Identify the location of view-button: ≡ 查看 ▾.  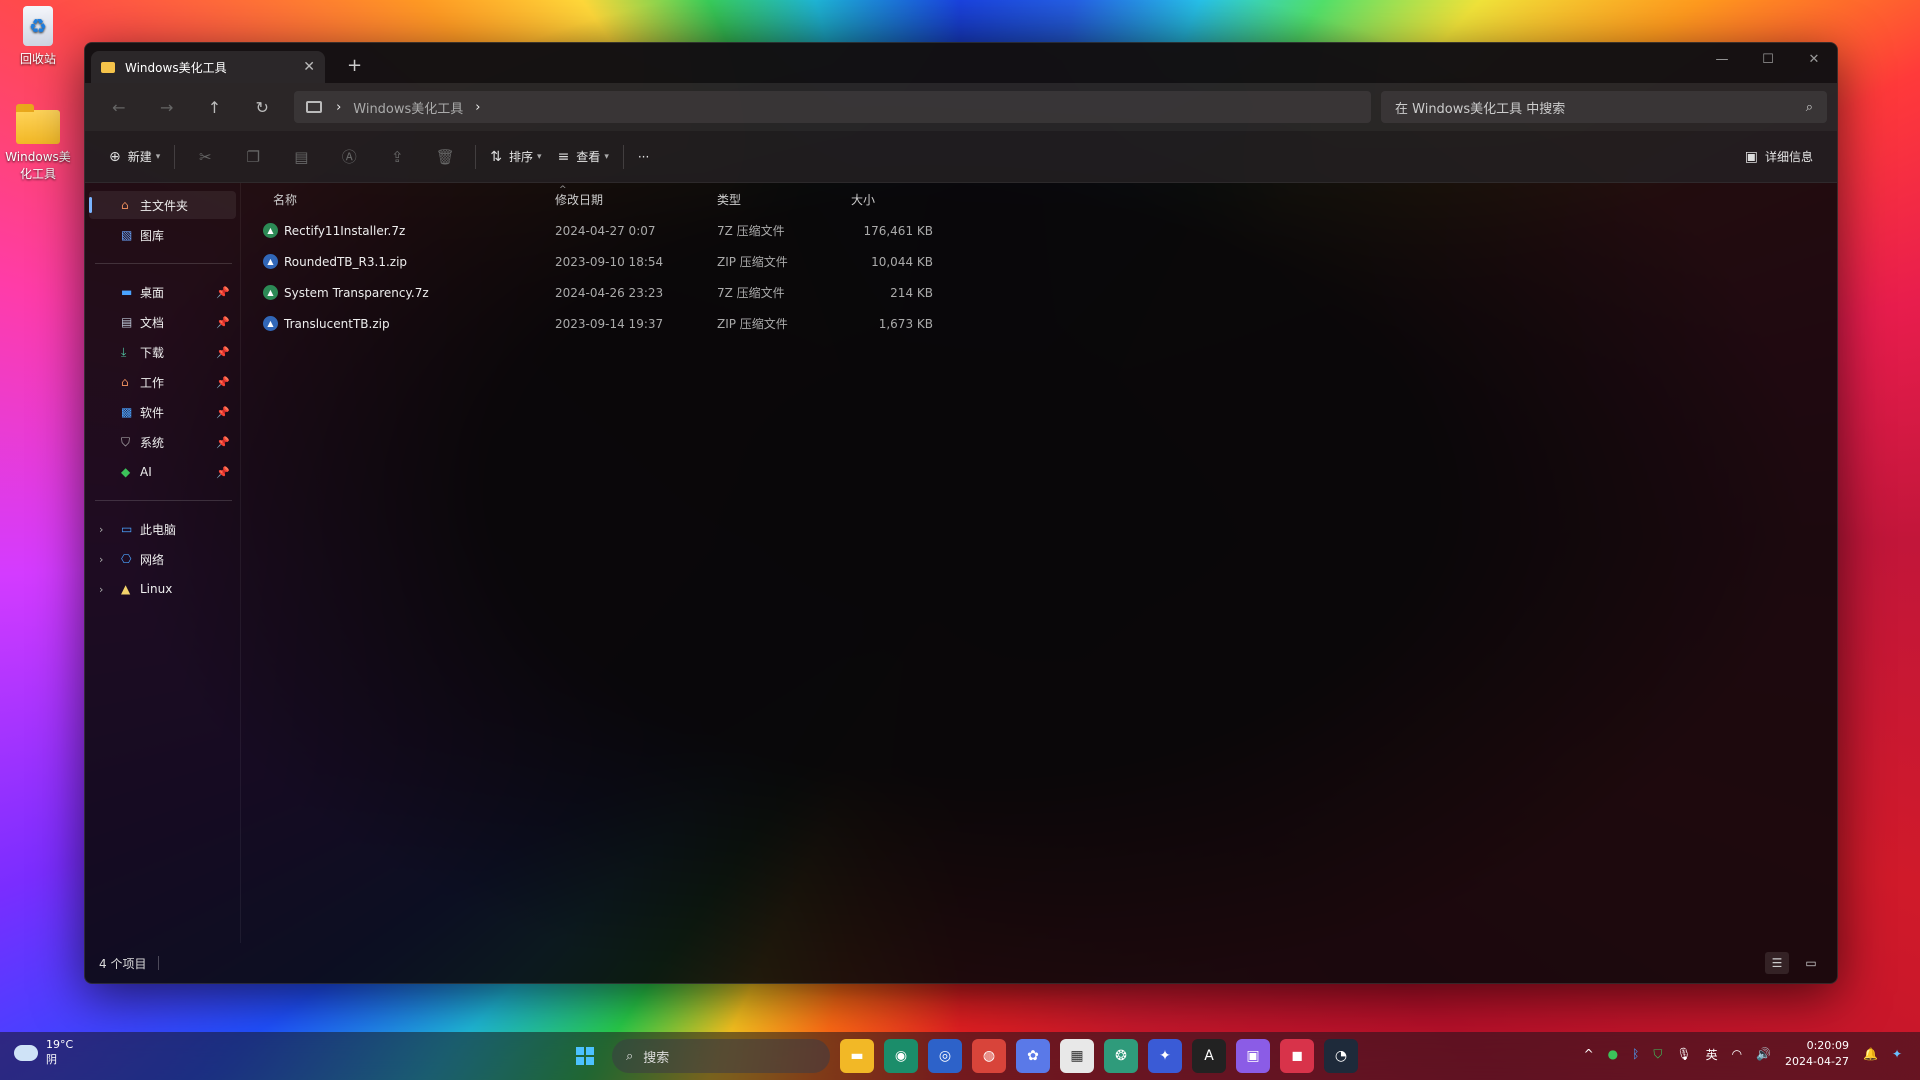
(583, 157).